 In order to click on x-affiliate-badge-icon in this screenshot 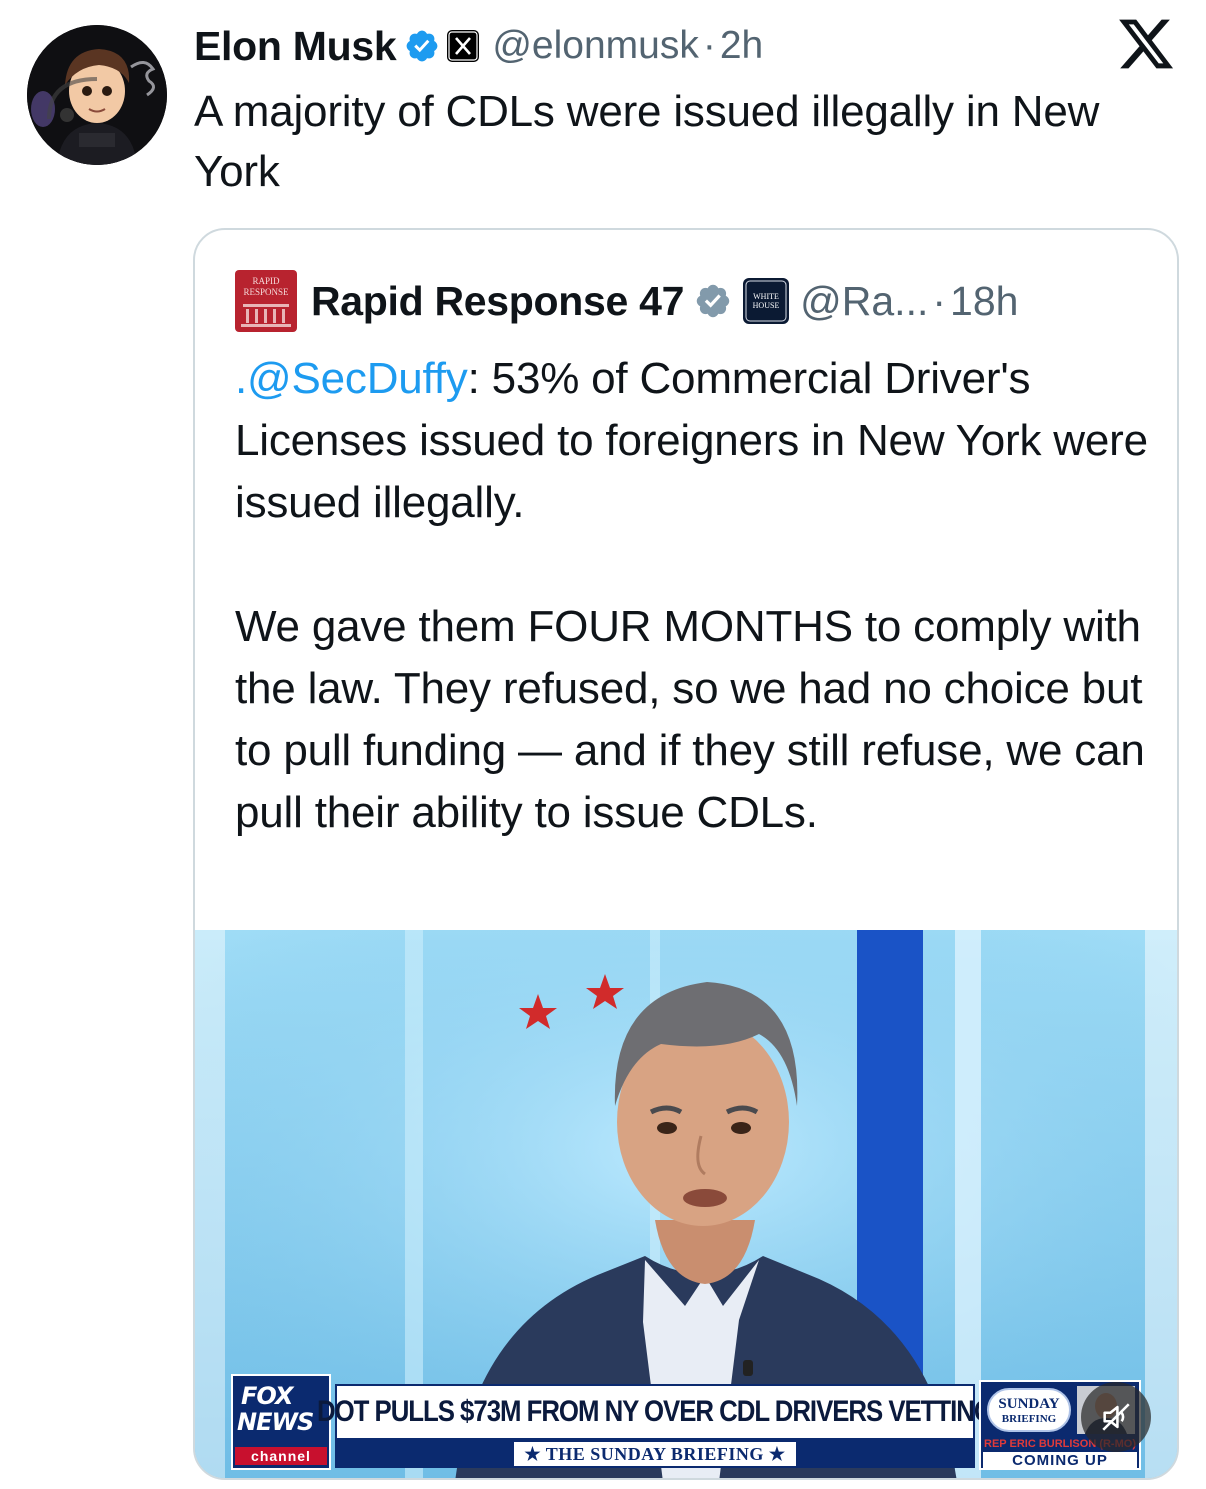, I will do `click(463, 46)`.